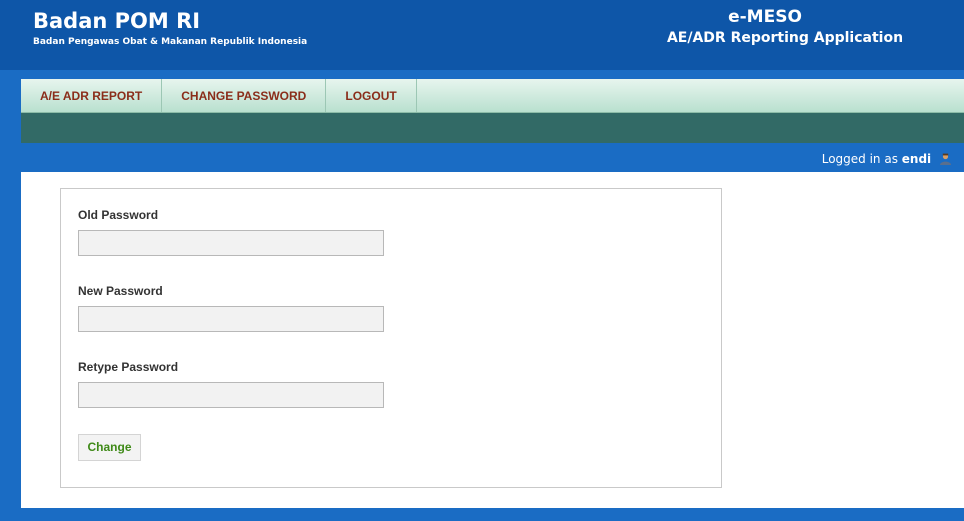 The width and height of the screenshot is (964, 521). I want to click on retype-password-label: Retype Password, so click(128, 367).